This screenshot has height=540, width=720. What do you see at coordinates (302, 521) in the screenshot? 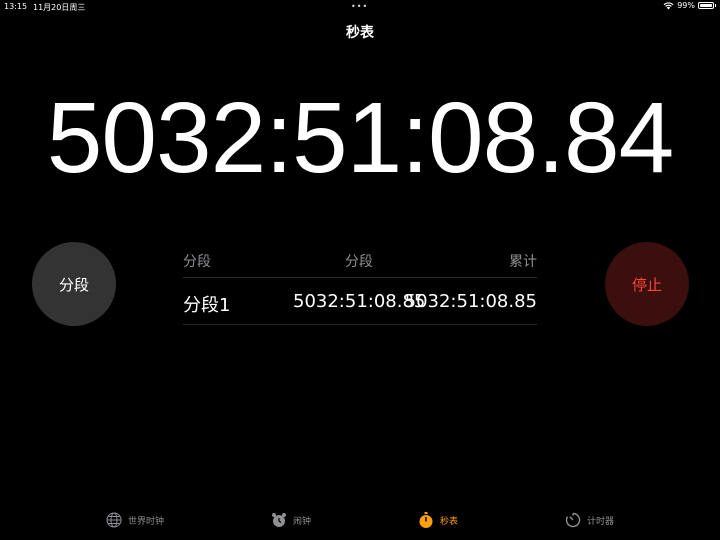
I see `tab-label: 闹钟` at bounding box center [302, 521].